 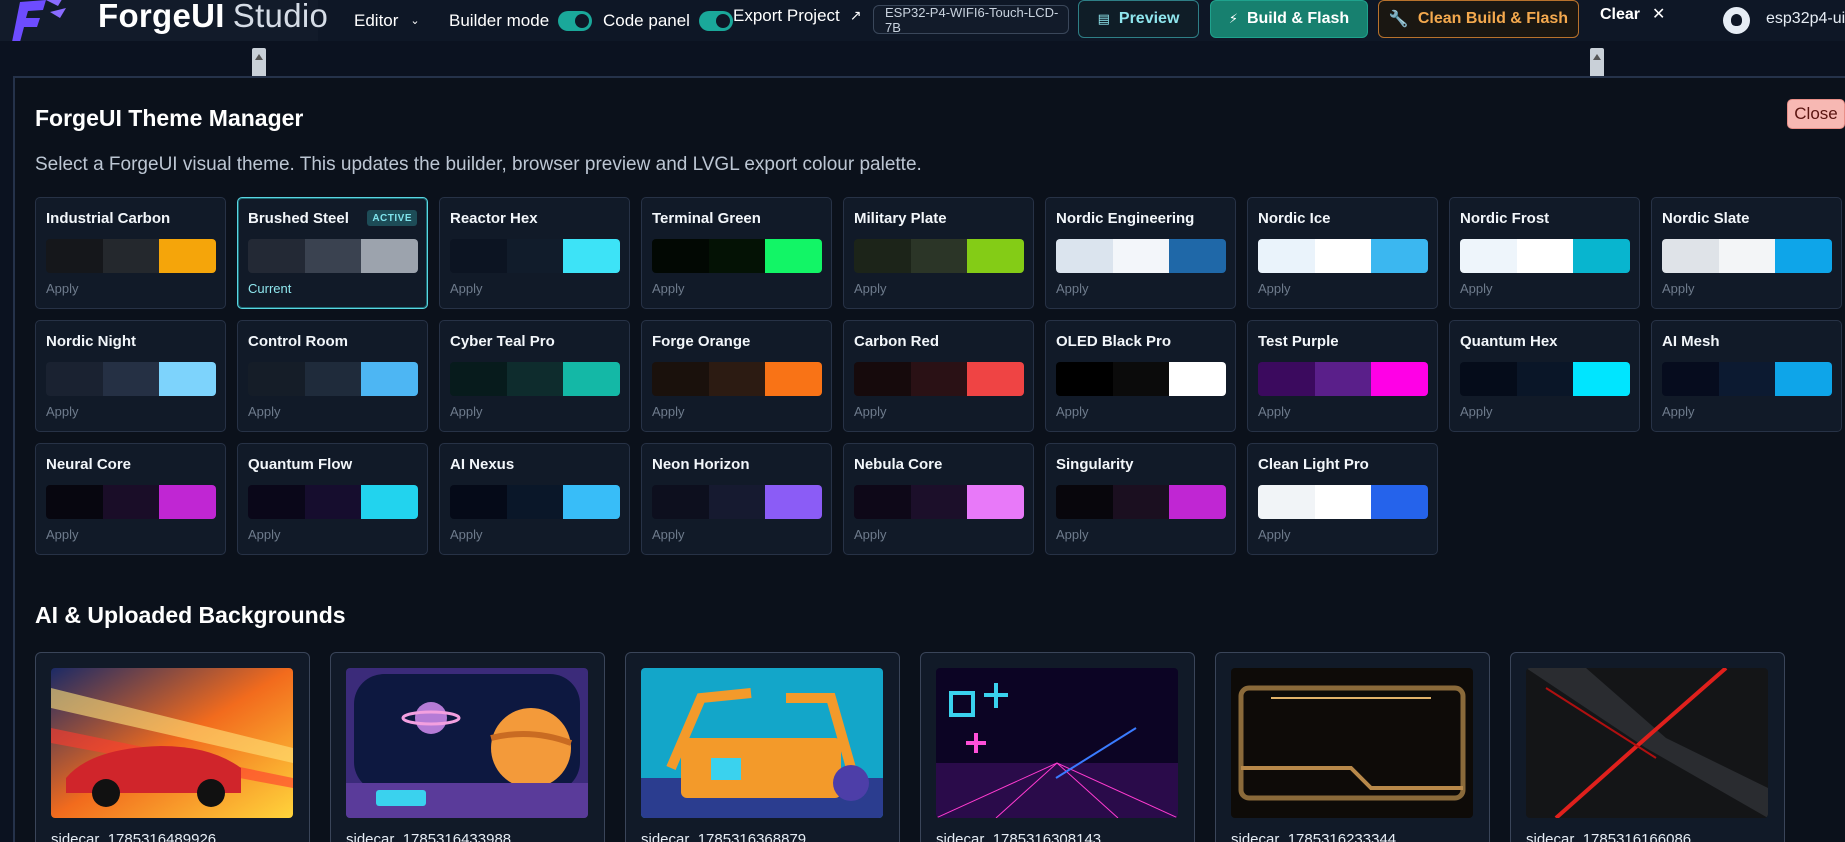 I want to click on sports-car-image, so click(x=172, y=743).